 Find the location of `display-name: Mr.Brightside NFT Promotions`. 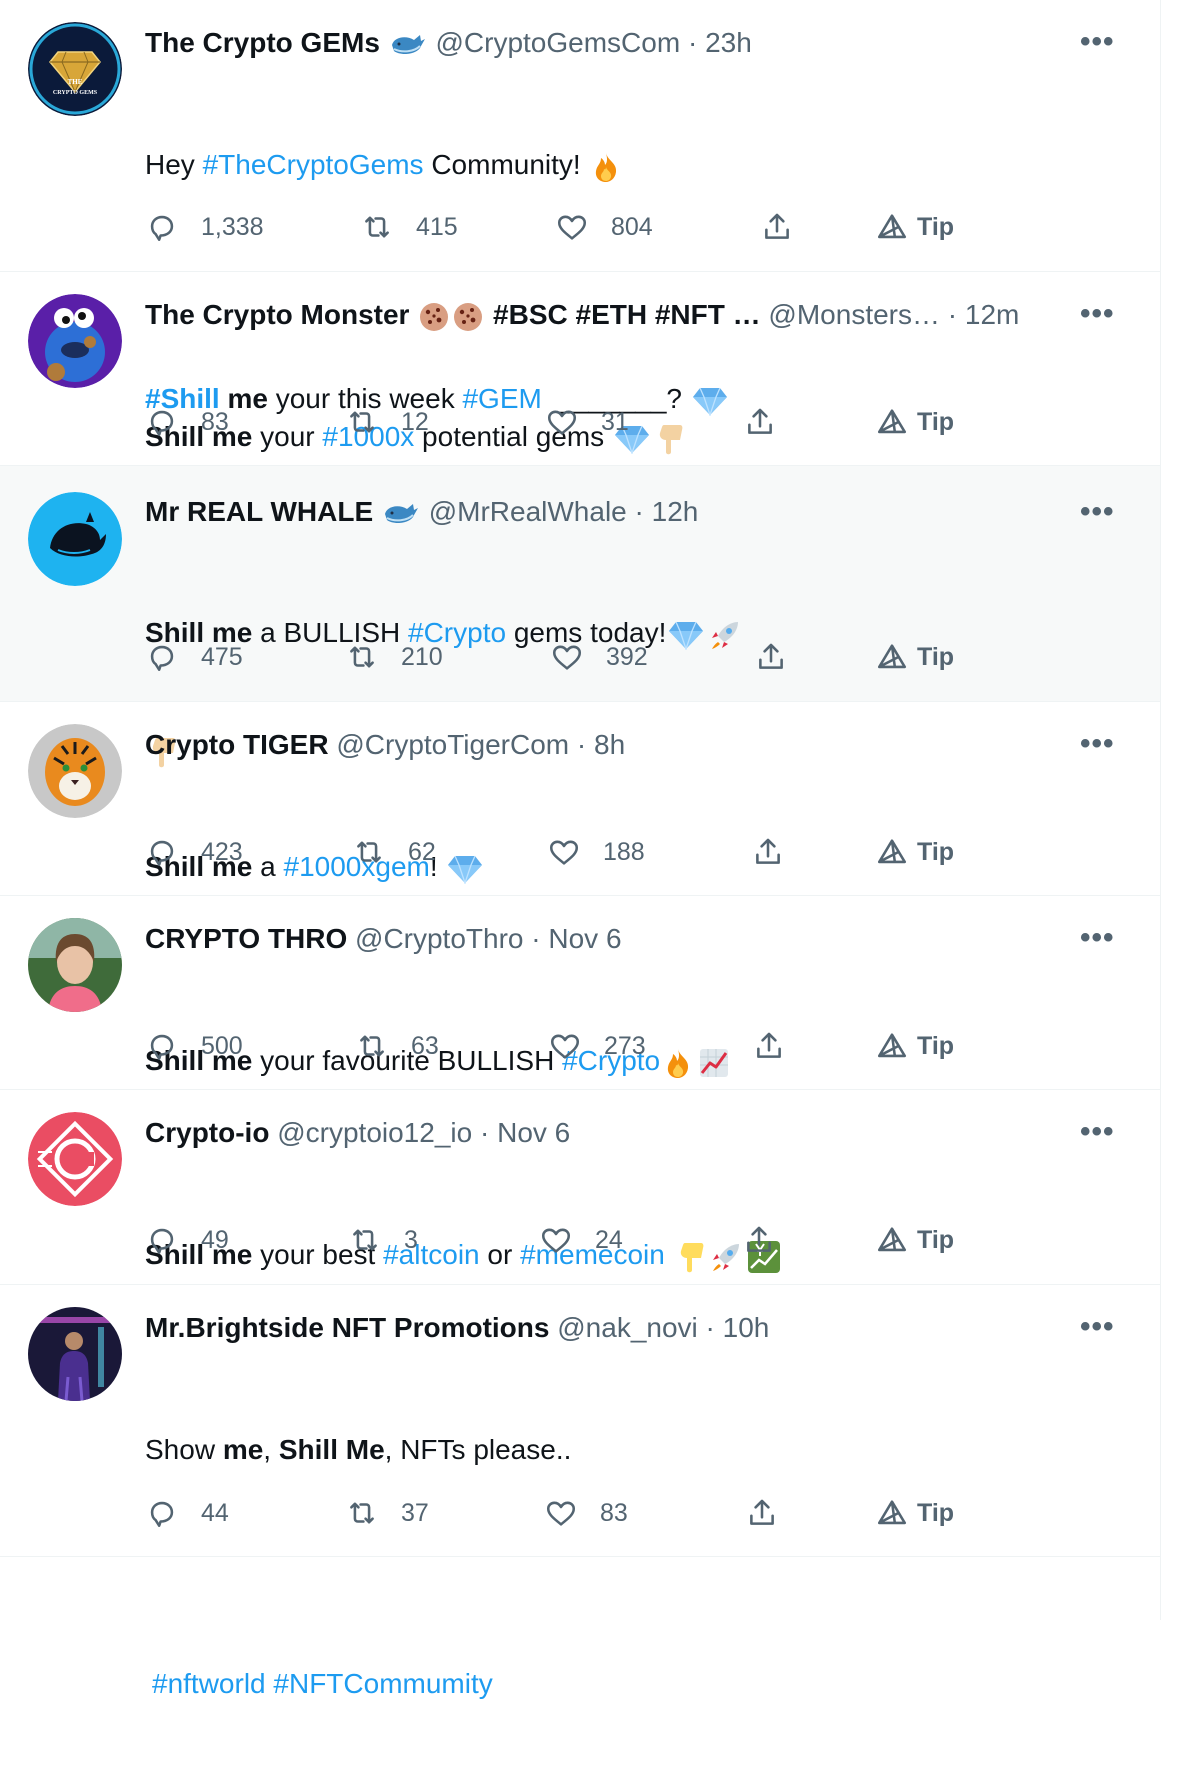

display-name: Mr.Brightside NFT Promotions is located at coordinates (347, 1327).